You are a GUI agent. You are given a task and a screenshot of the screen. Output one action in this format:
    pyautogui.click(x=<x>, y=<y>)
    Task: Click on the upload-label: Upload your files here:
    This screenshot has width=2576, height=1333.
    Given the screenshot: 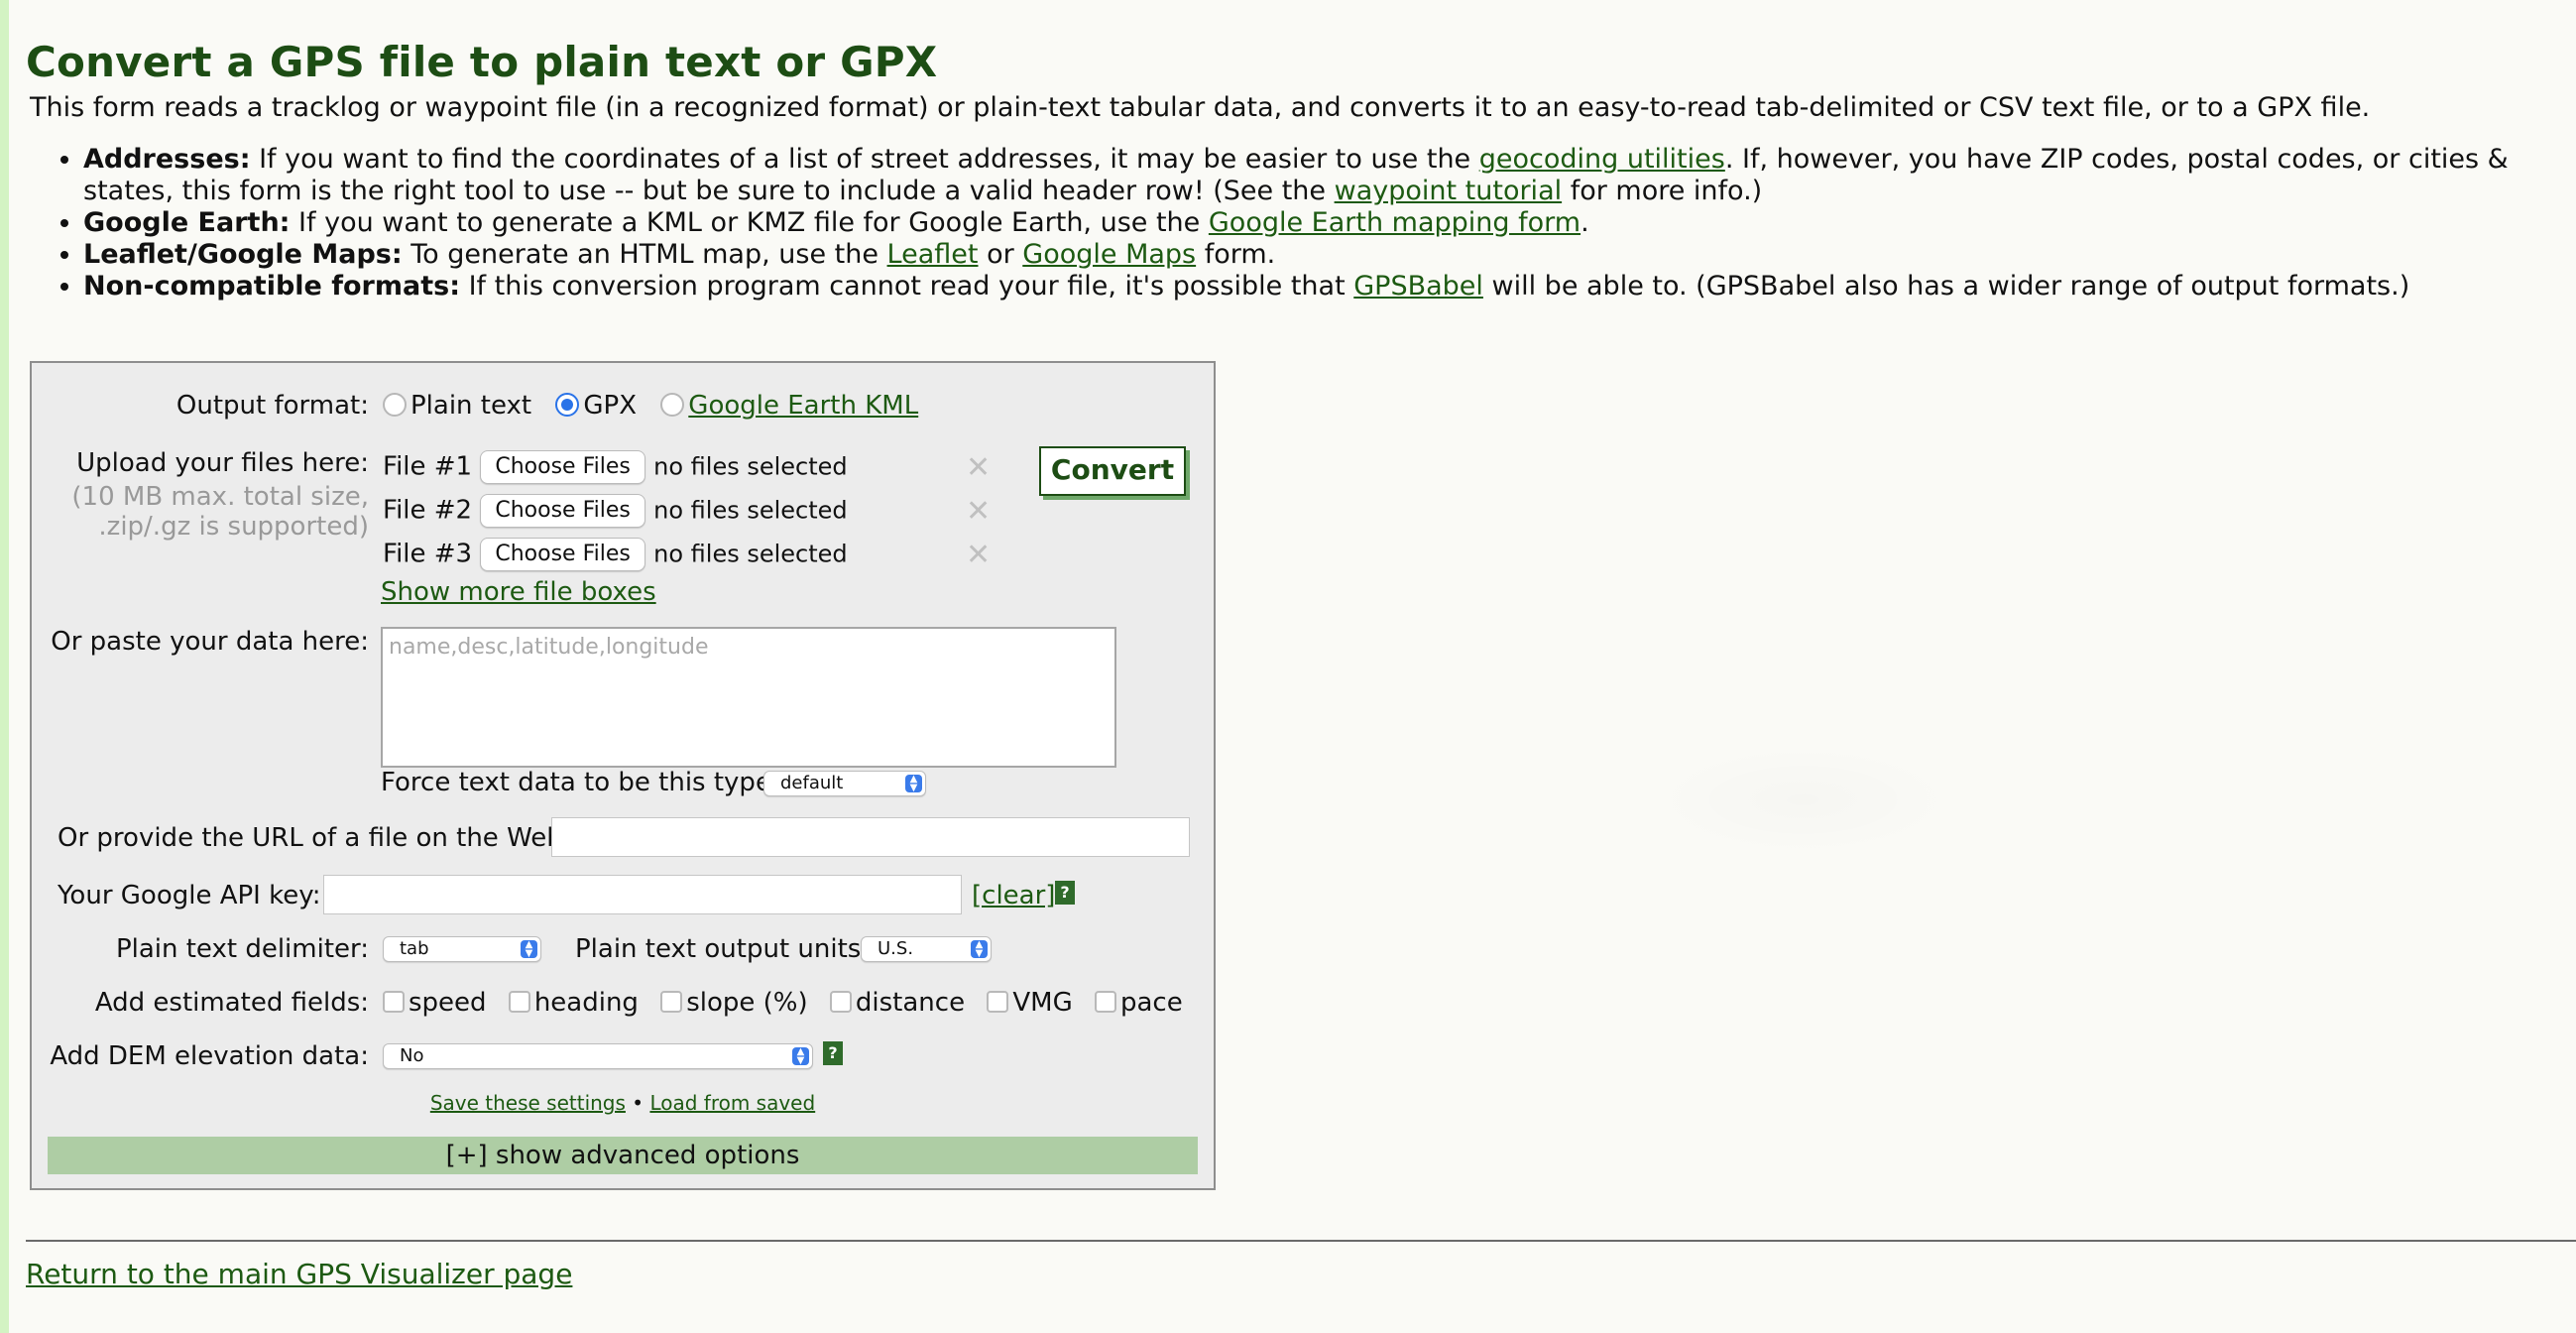 What is the action you would take?
    pyautogui.click(x=222, y=463)
    